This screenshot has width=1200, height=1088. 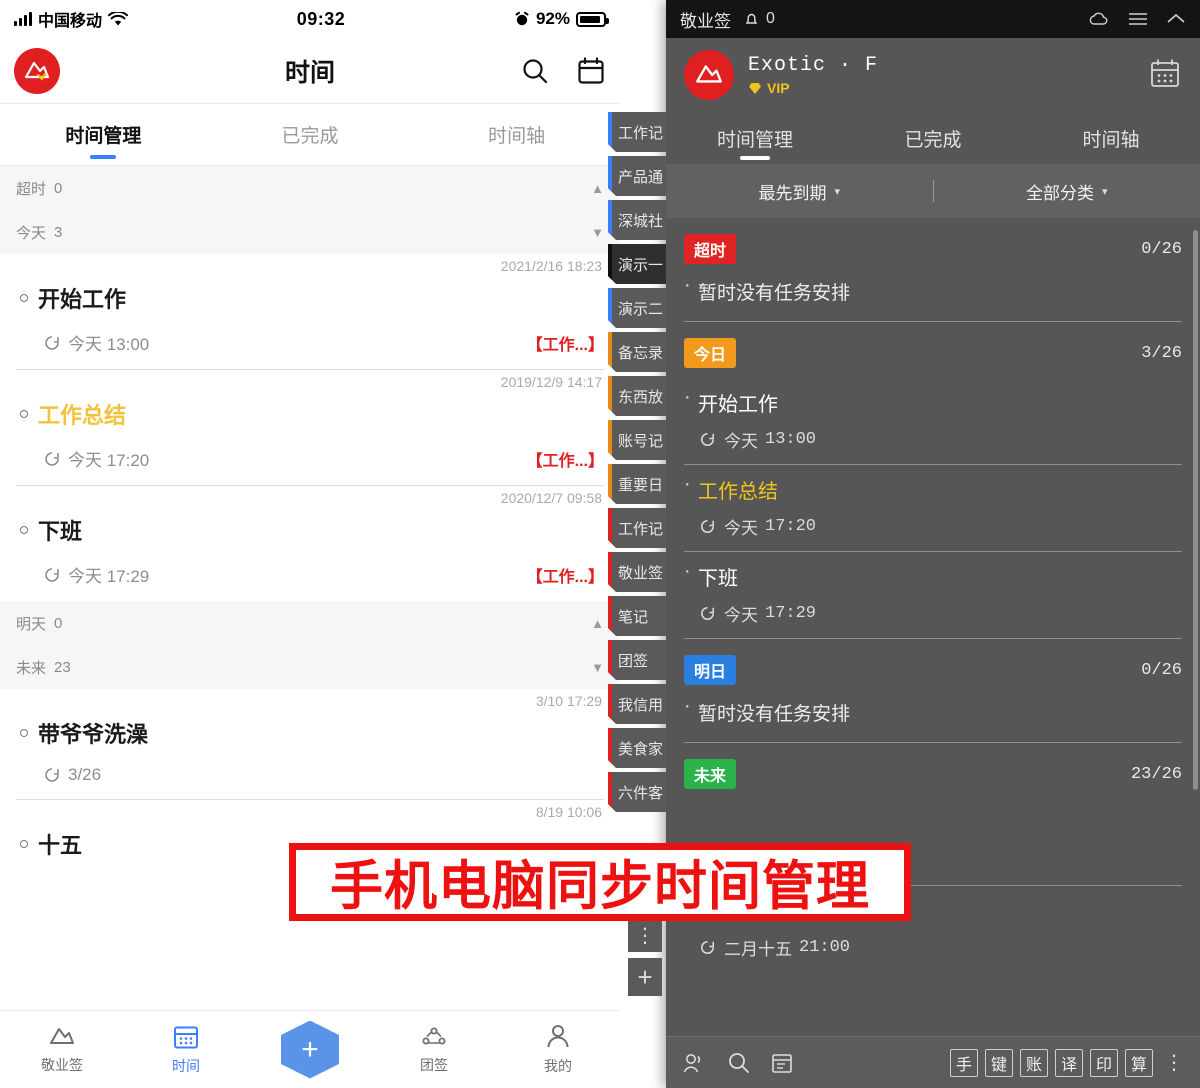 What do you see at coordinates (551, 498) in the screenshot?
I see `task-timestamp: 2020/12/7 09:58` at bounding box center [551, 498].